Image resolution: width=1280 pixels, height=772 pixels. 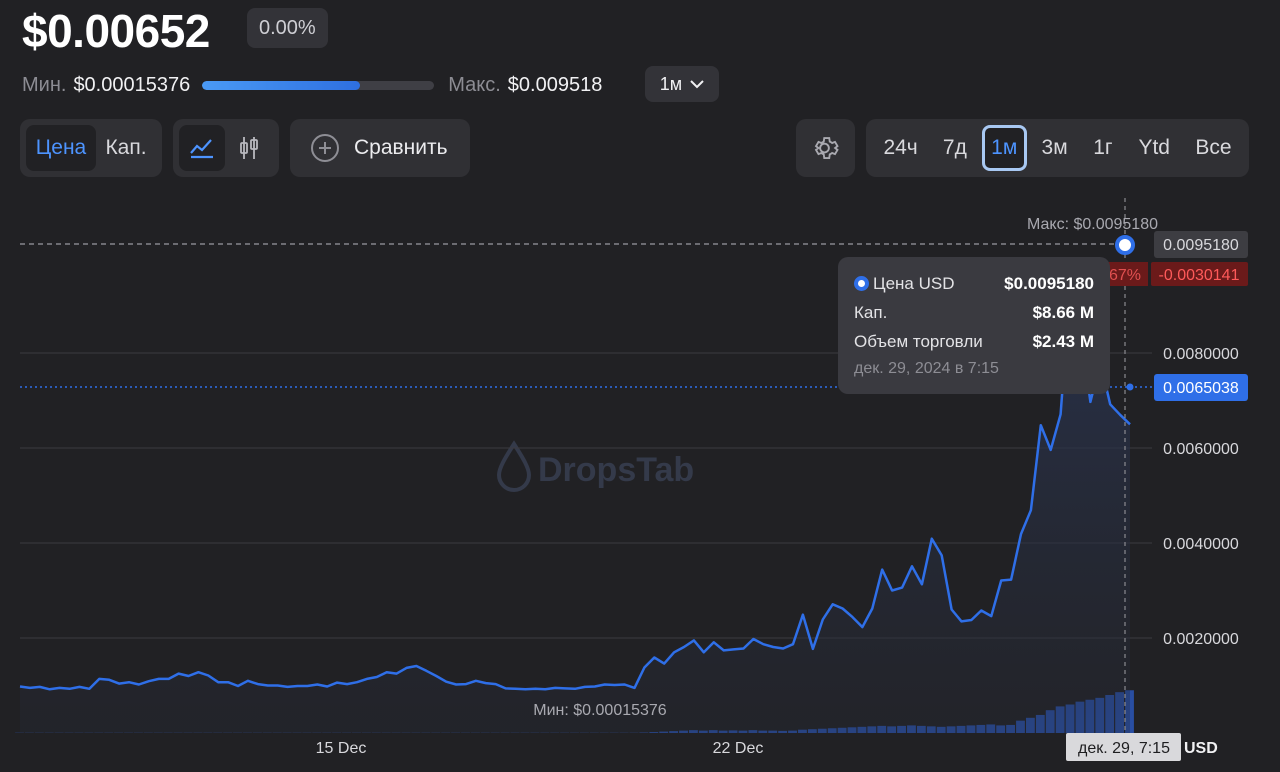 What do you see at coordinates (616, 470) in the screenshot?
I see `watermark-text: DropsTab` at bounding box center [616, 470].